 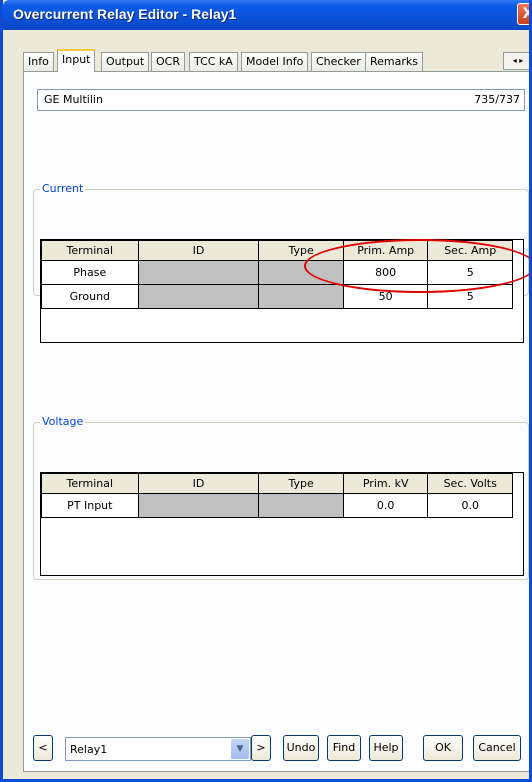 What do you see at coordinates (125, 14) in the screenshot?
I see `window-title: Overcurrent Relay Editor - Relay1` at bounding box center [125, 14].